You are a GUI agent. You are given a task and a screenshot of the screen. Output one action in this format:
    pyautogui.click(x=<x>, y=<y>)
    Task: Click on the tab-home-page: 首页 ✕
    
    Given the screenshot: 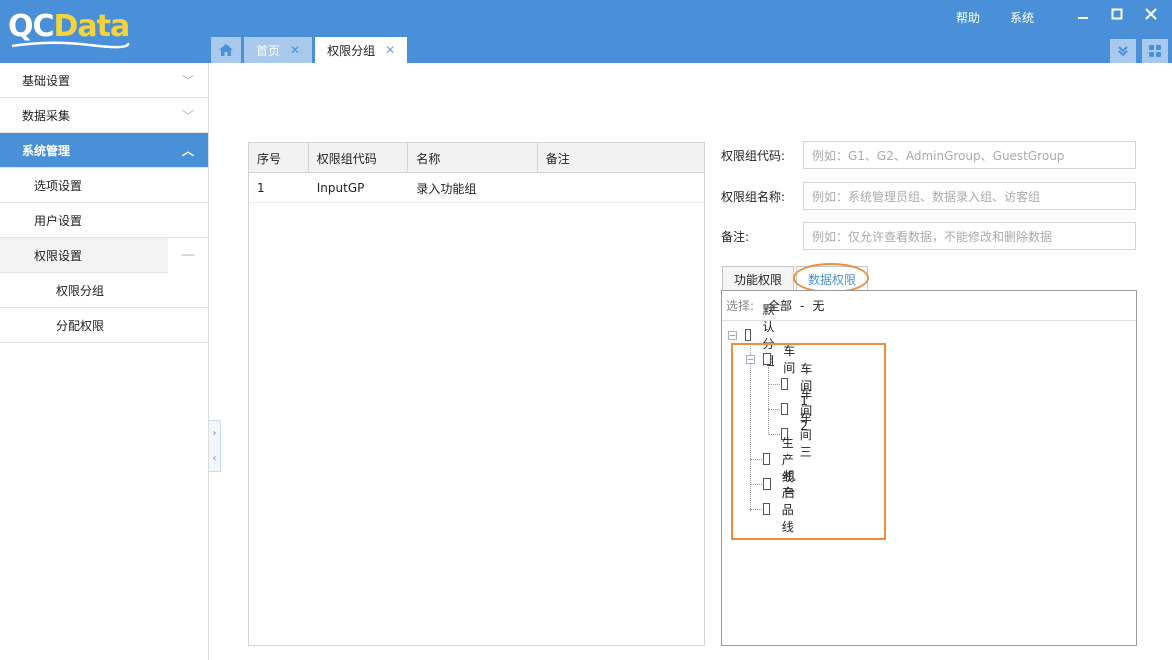 What is the action you would take?
    pyautogui.click(x=278, y=50)
    